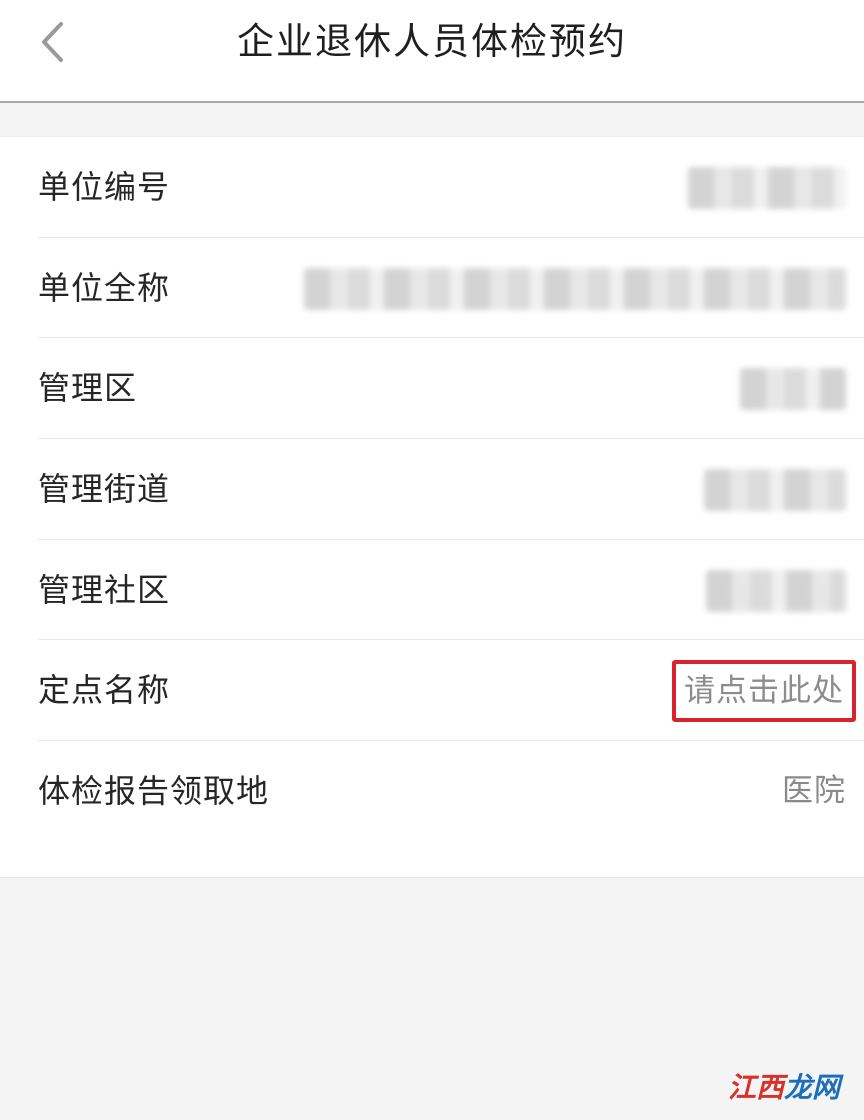  I want to click on form-row-unit-name: 单位全称, so click(451, 288).